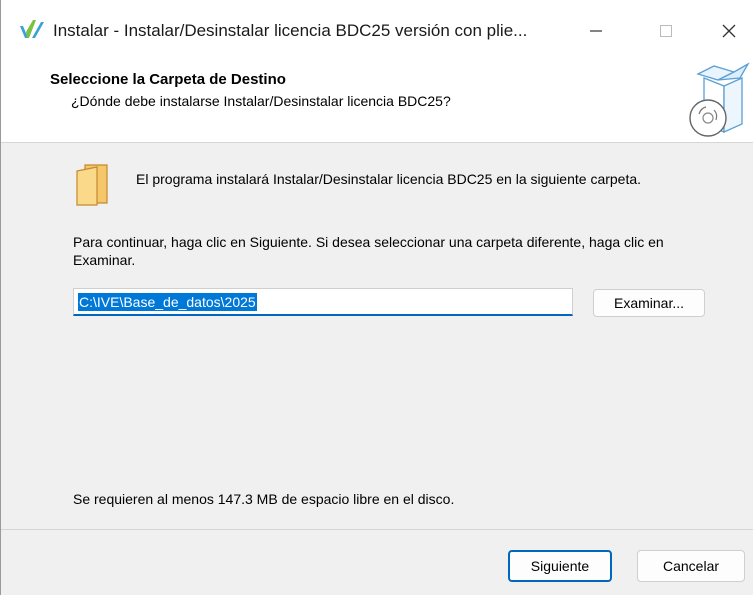 The width and height of the screenshot is (753, 595). I want to click on installer-app-icon, so click(32, 29).